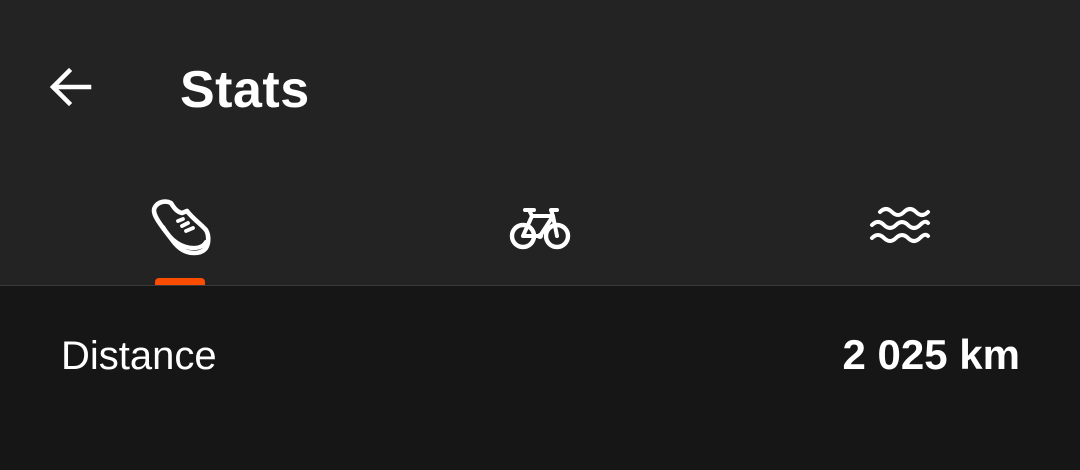 The image size is (1080, 470). What do you see at coordinates (245, 90) in the screenshot?
I see `page-title: Stats` at bounding box center [245, 90].